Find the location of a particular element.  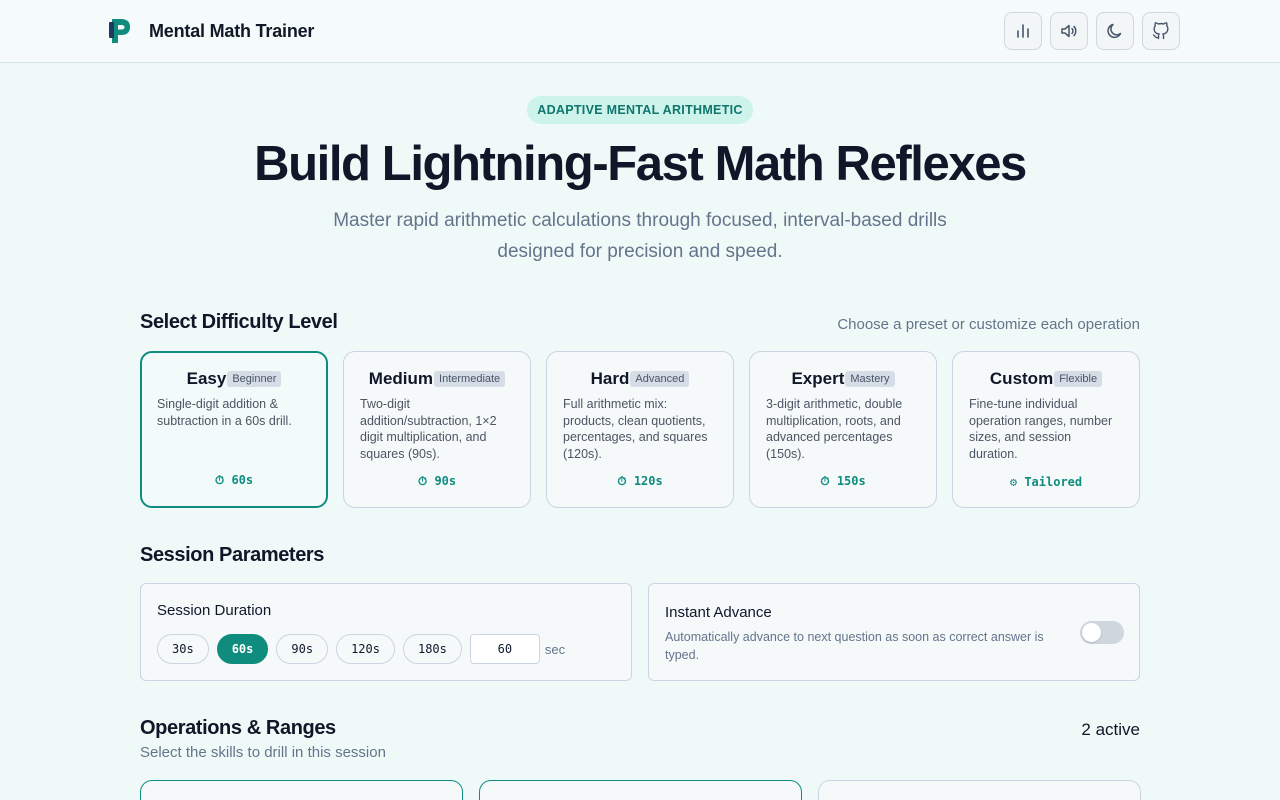

card-tag: Beginner is located at coordinates (254, 379).